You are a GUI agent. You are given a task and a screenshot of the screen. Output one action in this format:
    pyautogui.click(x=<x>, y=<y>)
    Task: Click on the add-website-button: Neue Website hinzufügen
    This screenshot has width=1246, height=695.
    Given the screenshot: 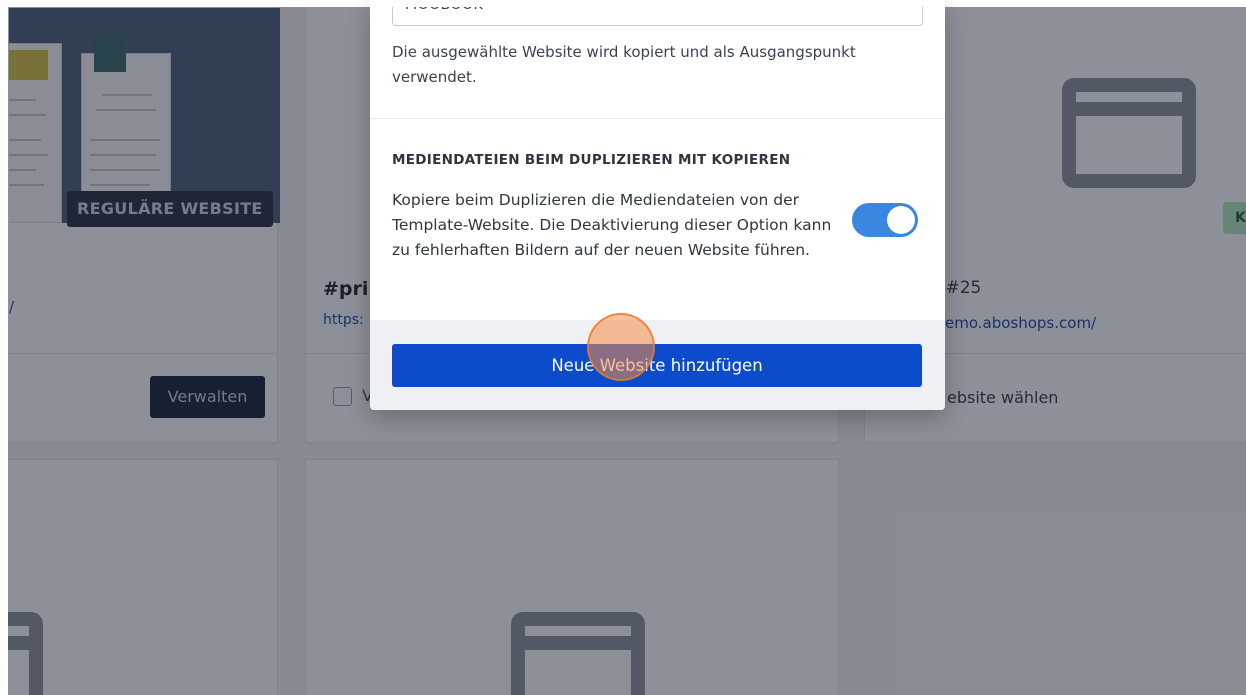 What is the action you would take?
    pyautogui.click(x=657, y=365)
    